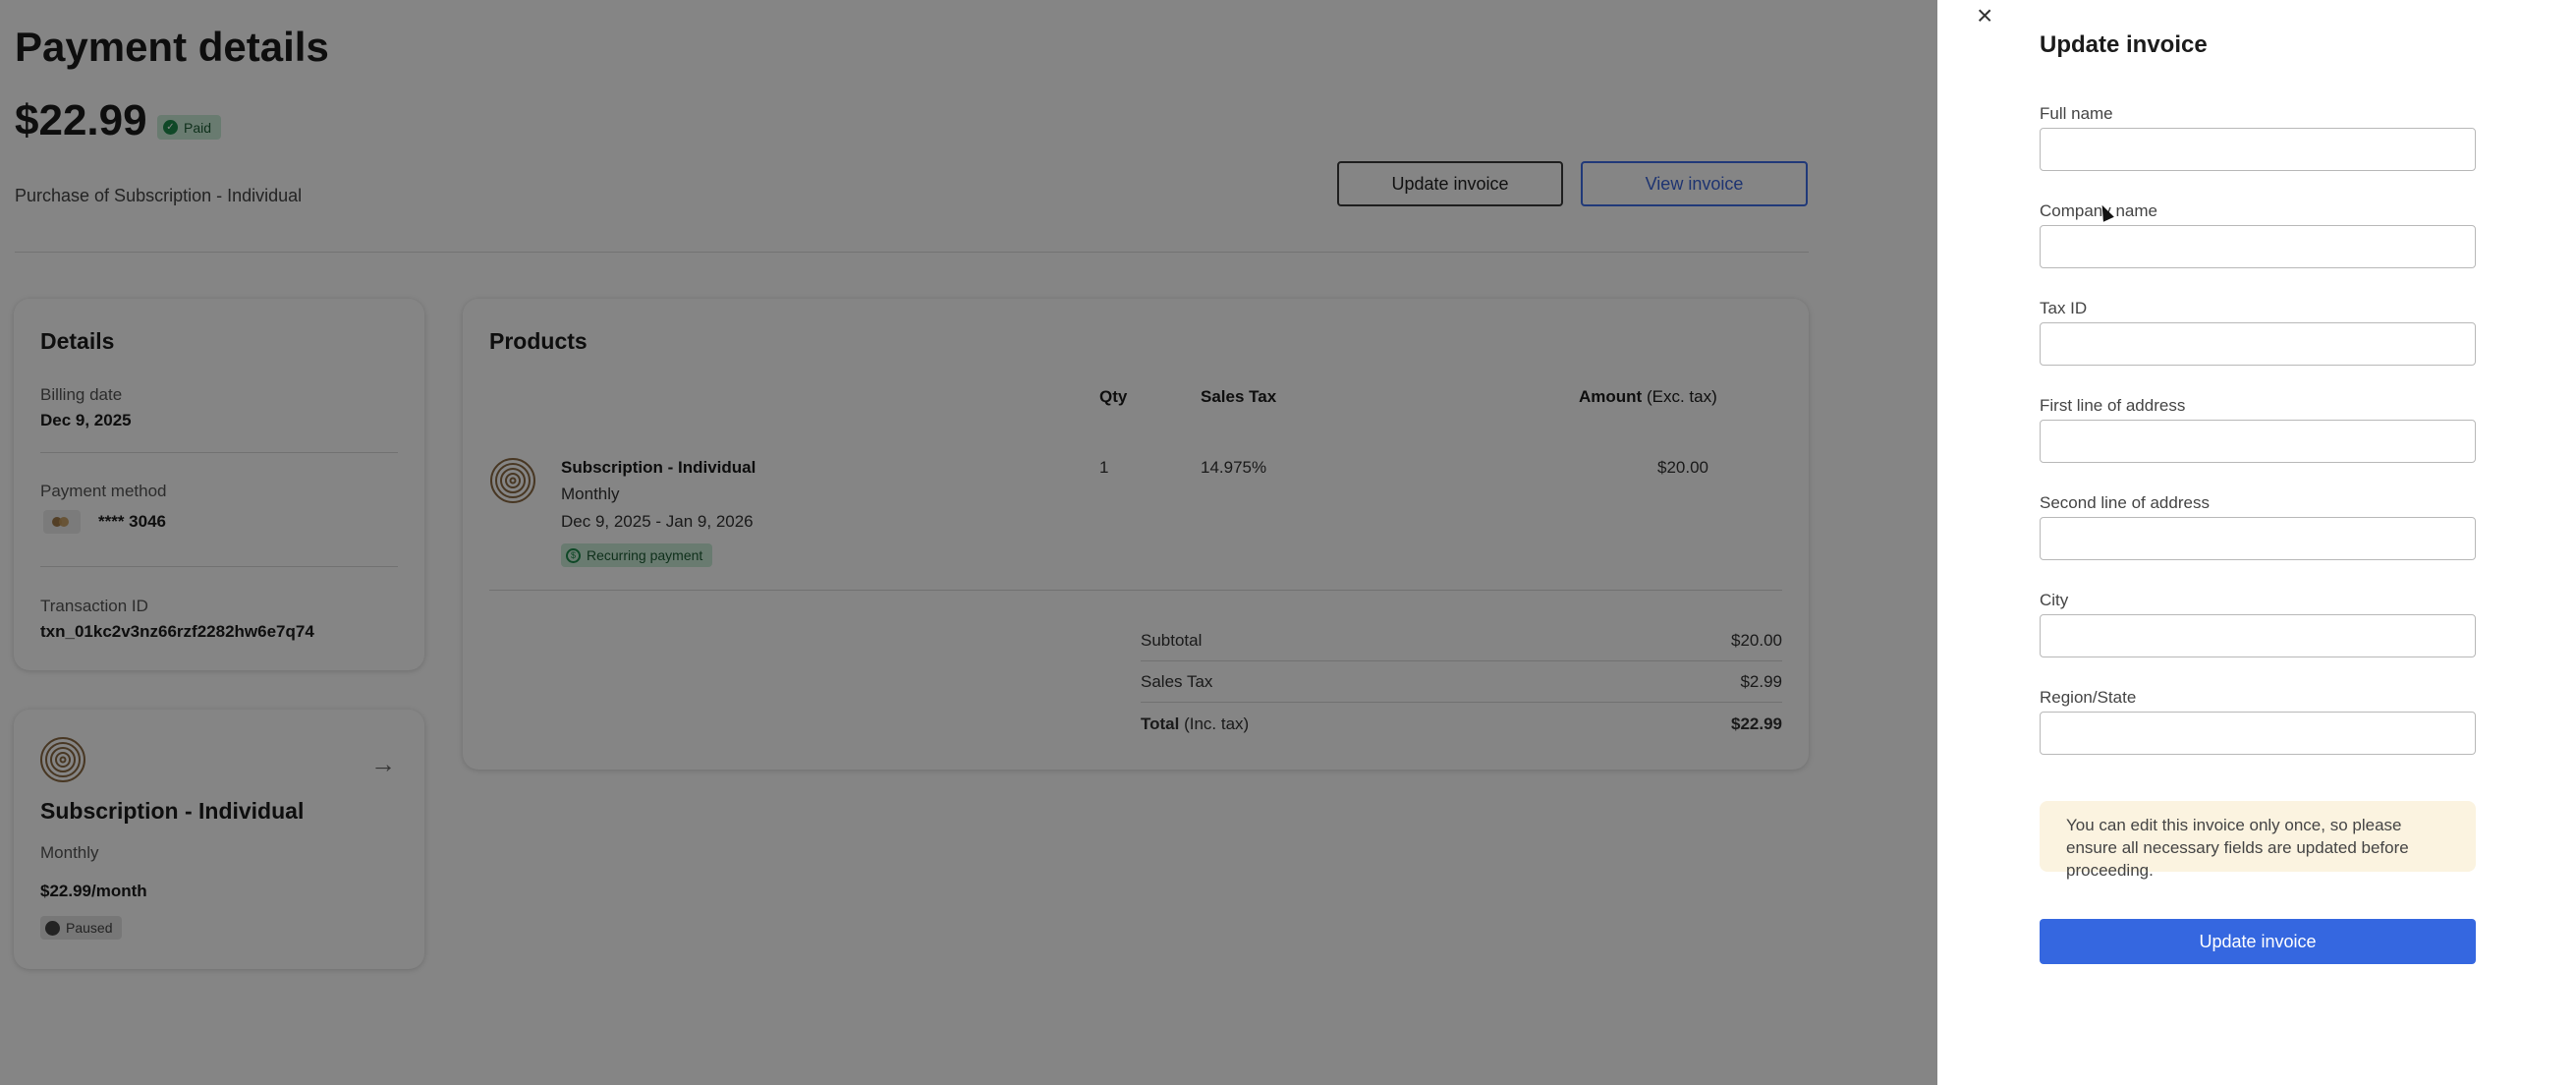 The width and height of the screenshot is (2576, 1085). Describe the element at coordinates (2054, 600) in the screenshot. I see `city-label: City` at that location.